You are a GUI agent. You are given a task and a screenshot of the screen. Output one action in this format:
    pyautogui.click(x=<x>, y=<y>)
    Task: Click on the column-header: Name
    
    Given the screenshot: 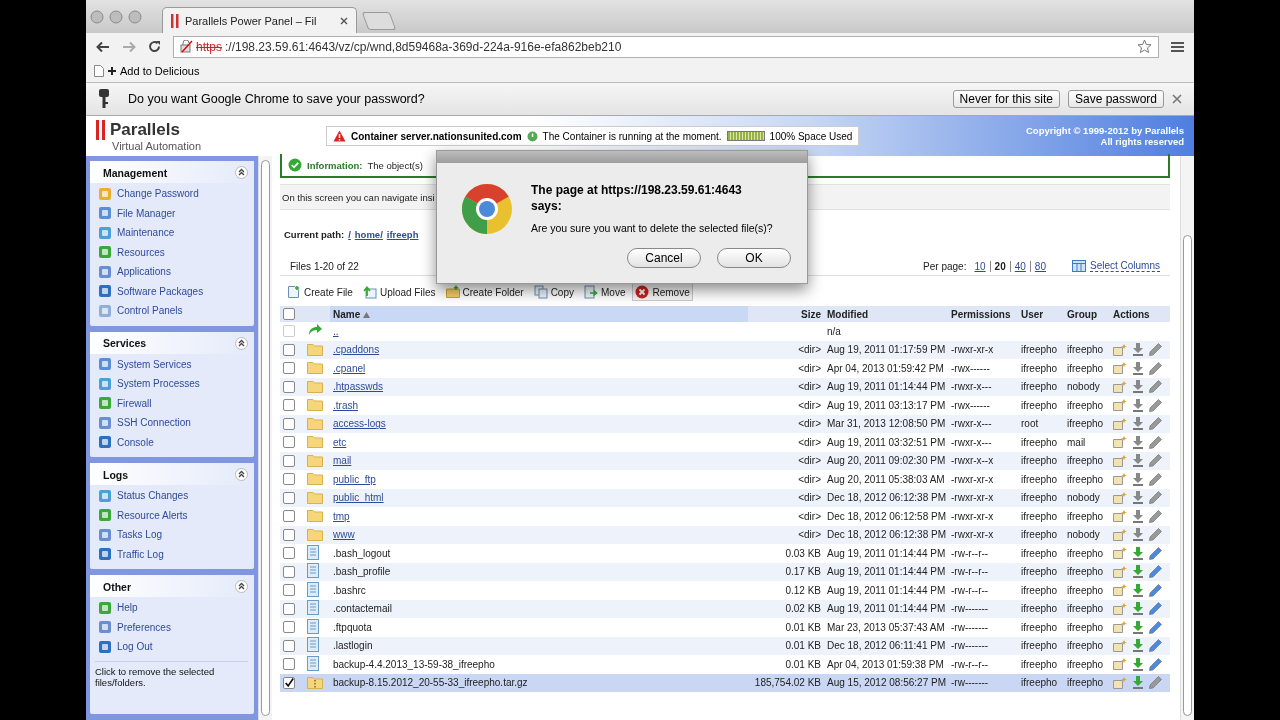 What is the action you would take?
    pyautogui.click(x=539, y=314)
    